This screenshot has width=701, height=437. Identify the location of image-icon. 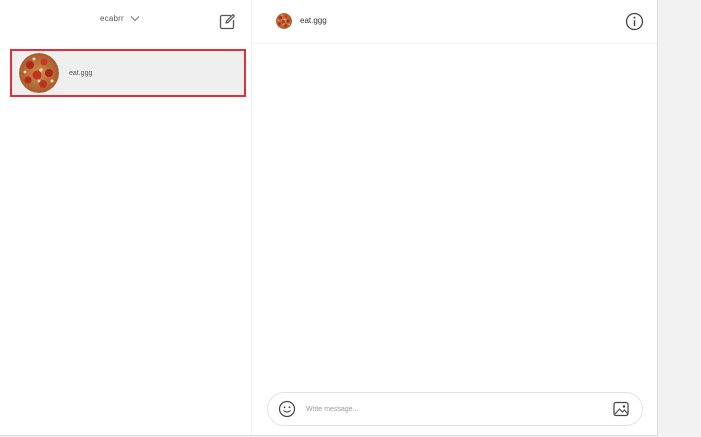
(621, 409).